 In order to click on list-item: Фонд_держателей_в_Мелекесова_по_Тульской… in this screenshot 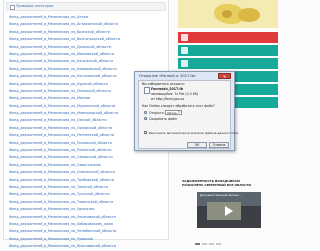, I will do `click(64, 194)`.